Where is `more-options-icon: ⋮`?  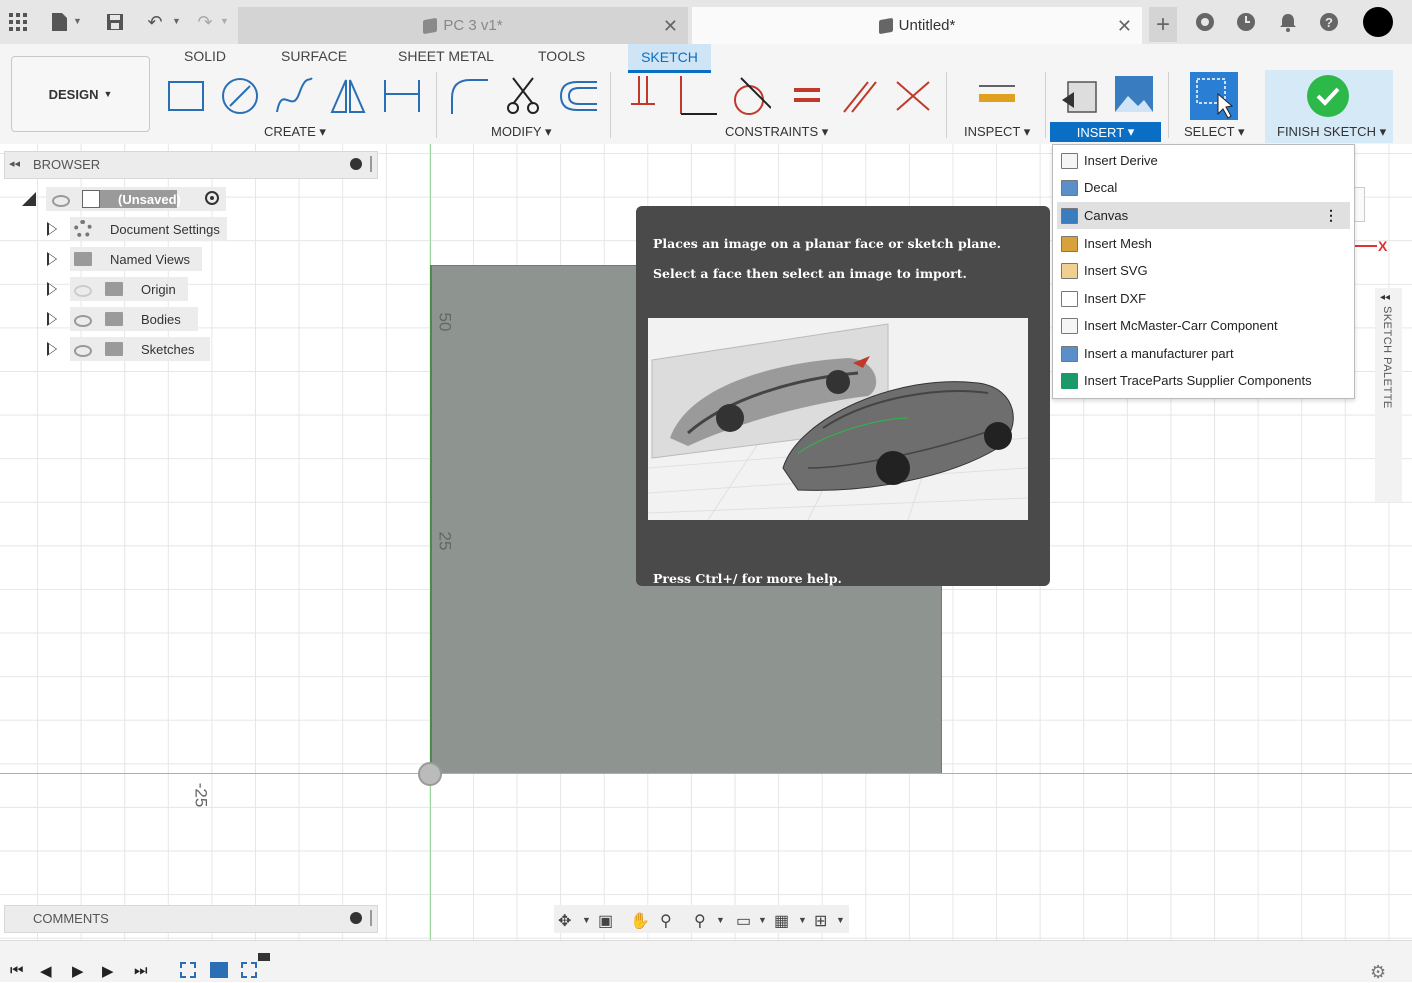 more-options-icon: ⋮ is located at coordinates (1331, 215).